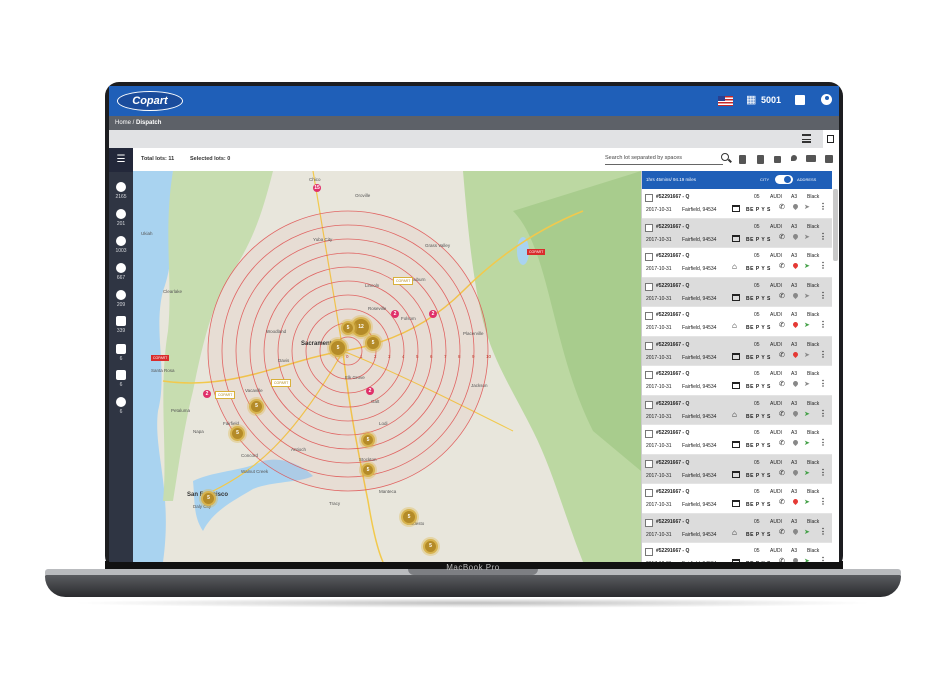 Image resolution: width=946 pixels, height=675 pixels. What do you see at coordinates (835, 225) in the screenshot?
I see `scrollbar` at bounding box center [835, 225].